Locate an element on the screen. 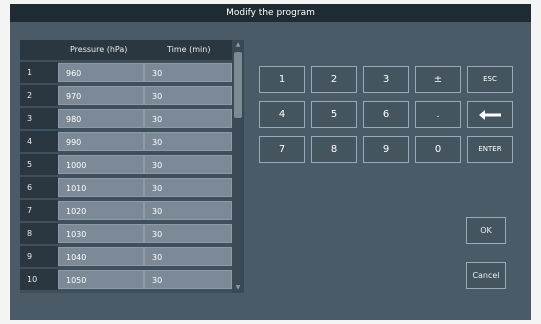 This screenshot has width=541, height=324. key-7: 7 is located at coordinates (282, 149).